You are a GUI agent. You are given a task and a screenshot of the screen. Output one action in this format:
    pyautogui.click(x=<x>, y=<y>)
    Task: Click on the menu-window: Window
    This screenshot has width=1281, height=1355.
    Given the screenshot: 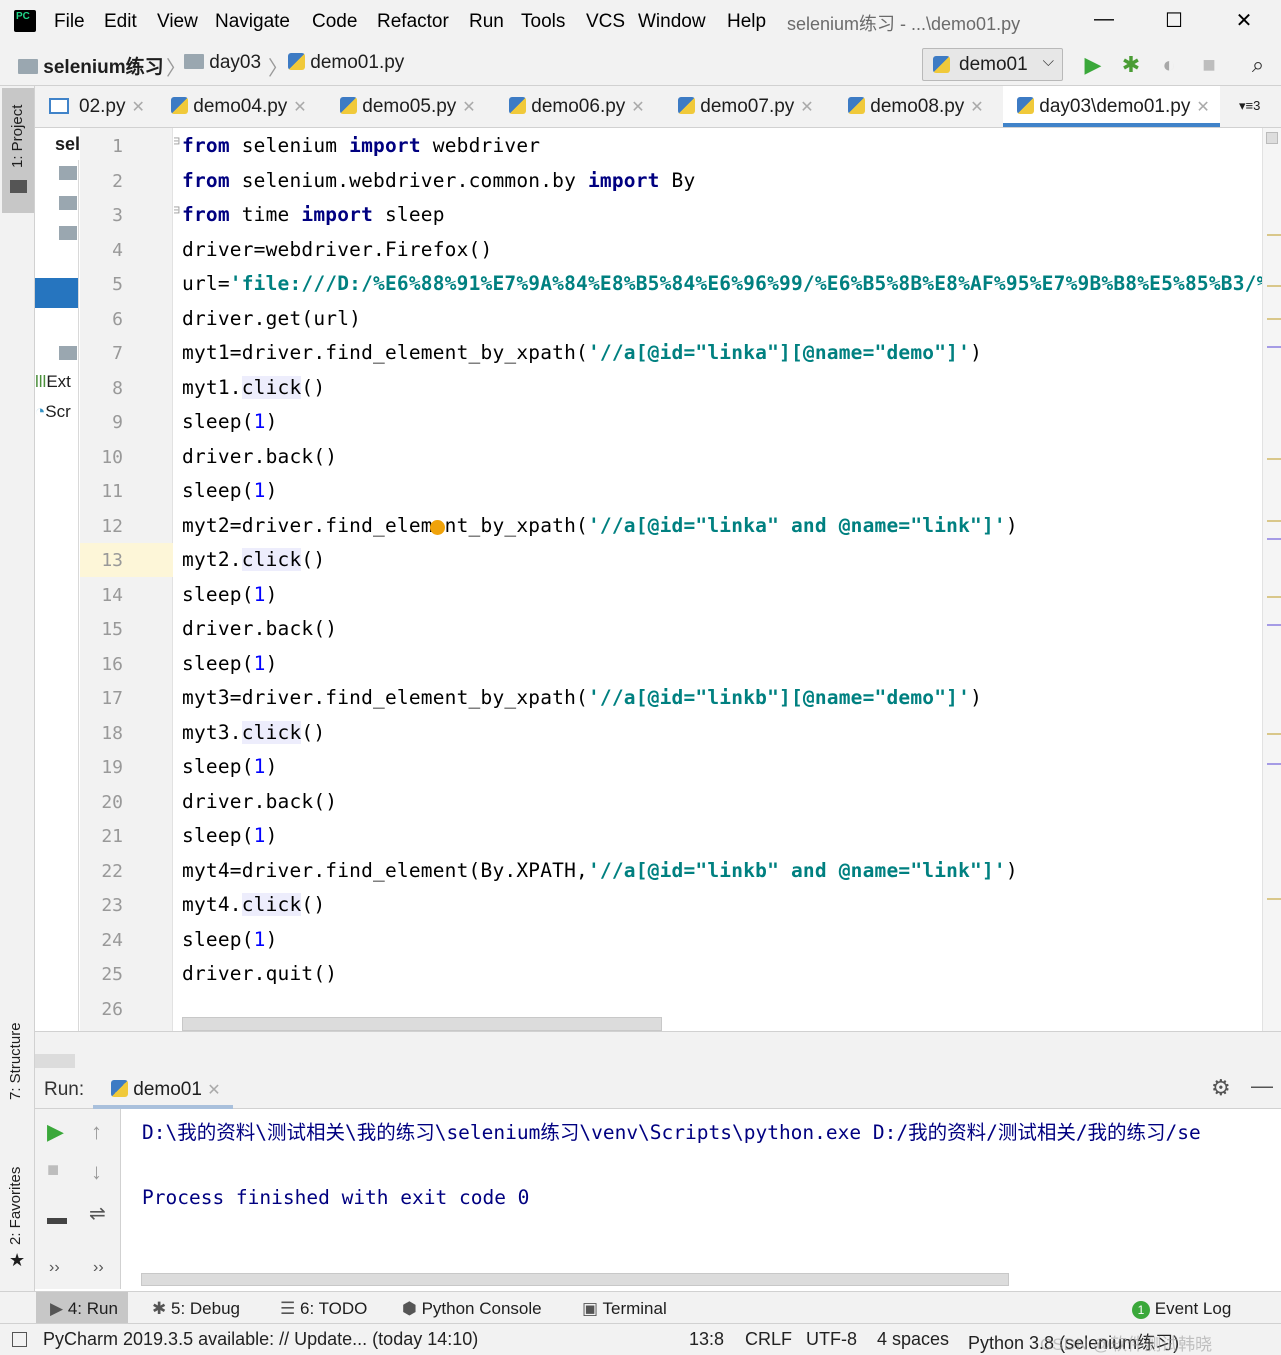 What is the action you would take?
    pyautogui.click(x=672, y=22)
    